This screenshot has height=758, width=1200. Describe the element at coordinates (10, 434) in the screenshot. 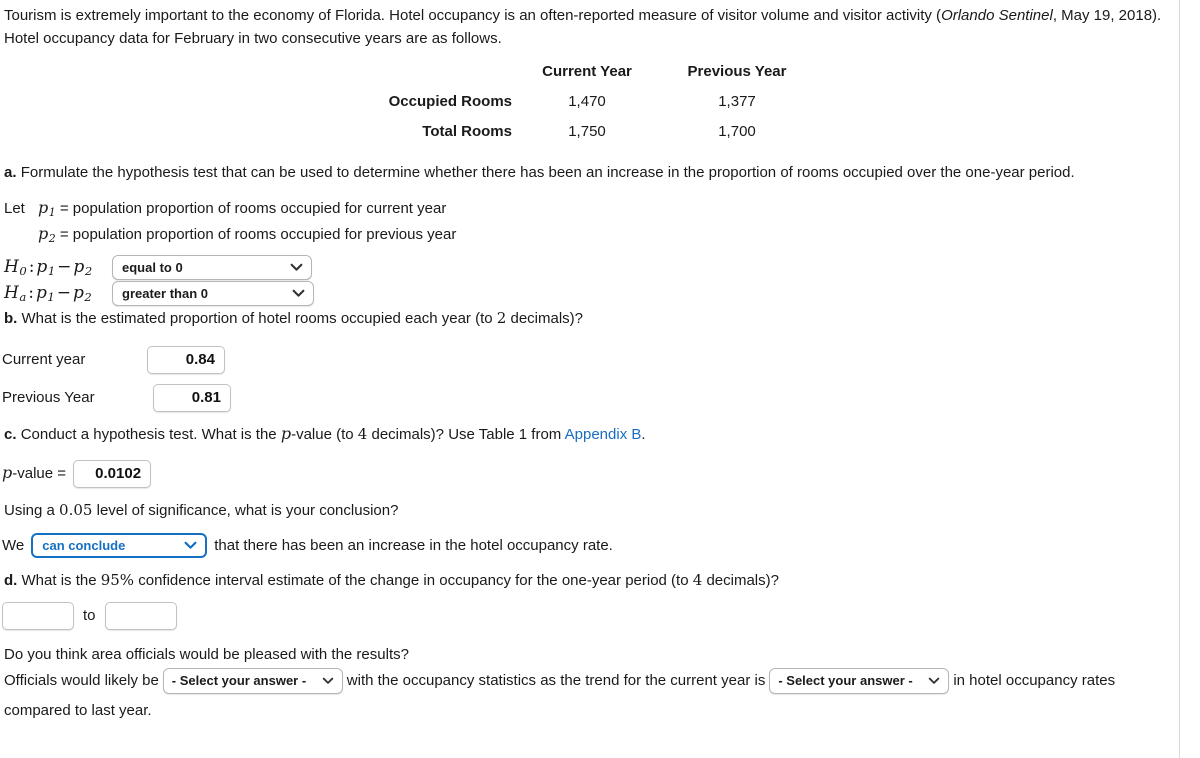

I see `part-c-marker: c.` at that location.